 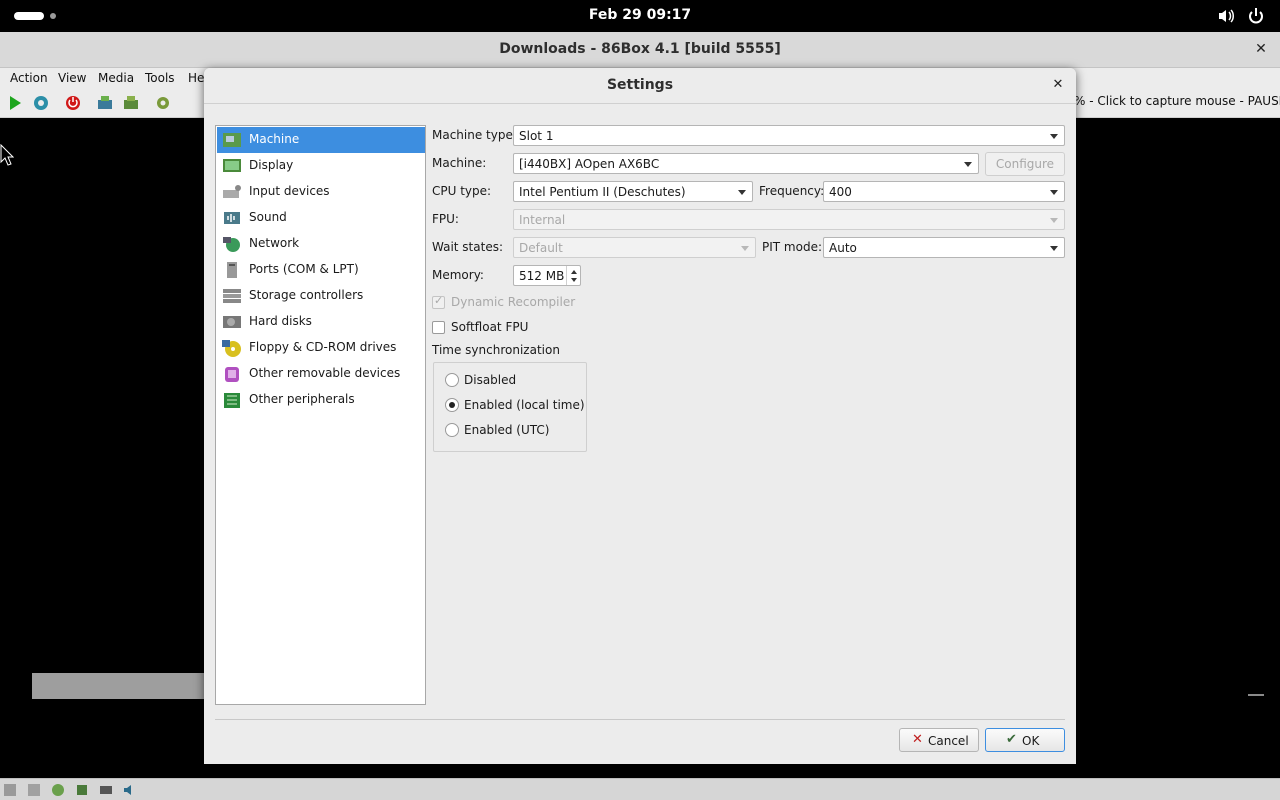 I want to click on sound-status-icon, so click(x=130, y=790).